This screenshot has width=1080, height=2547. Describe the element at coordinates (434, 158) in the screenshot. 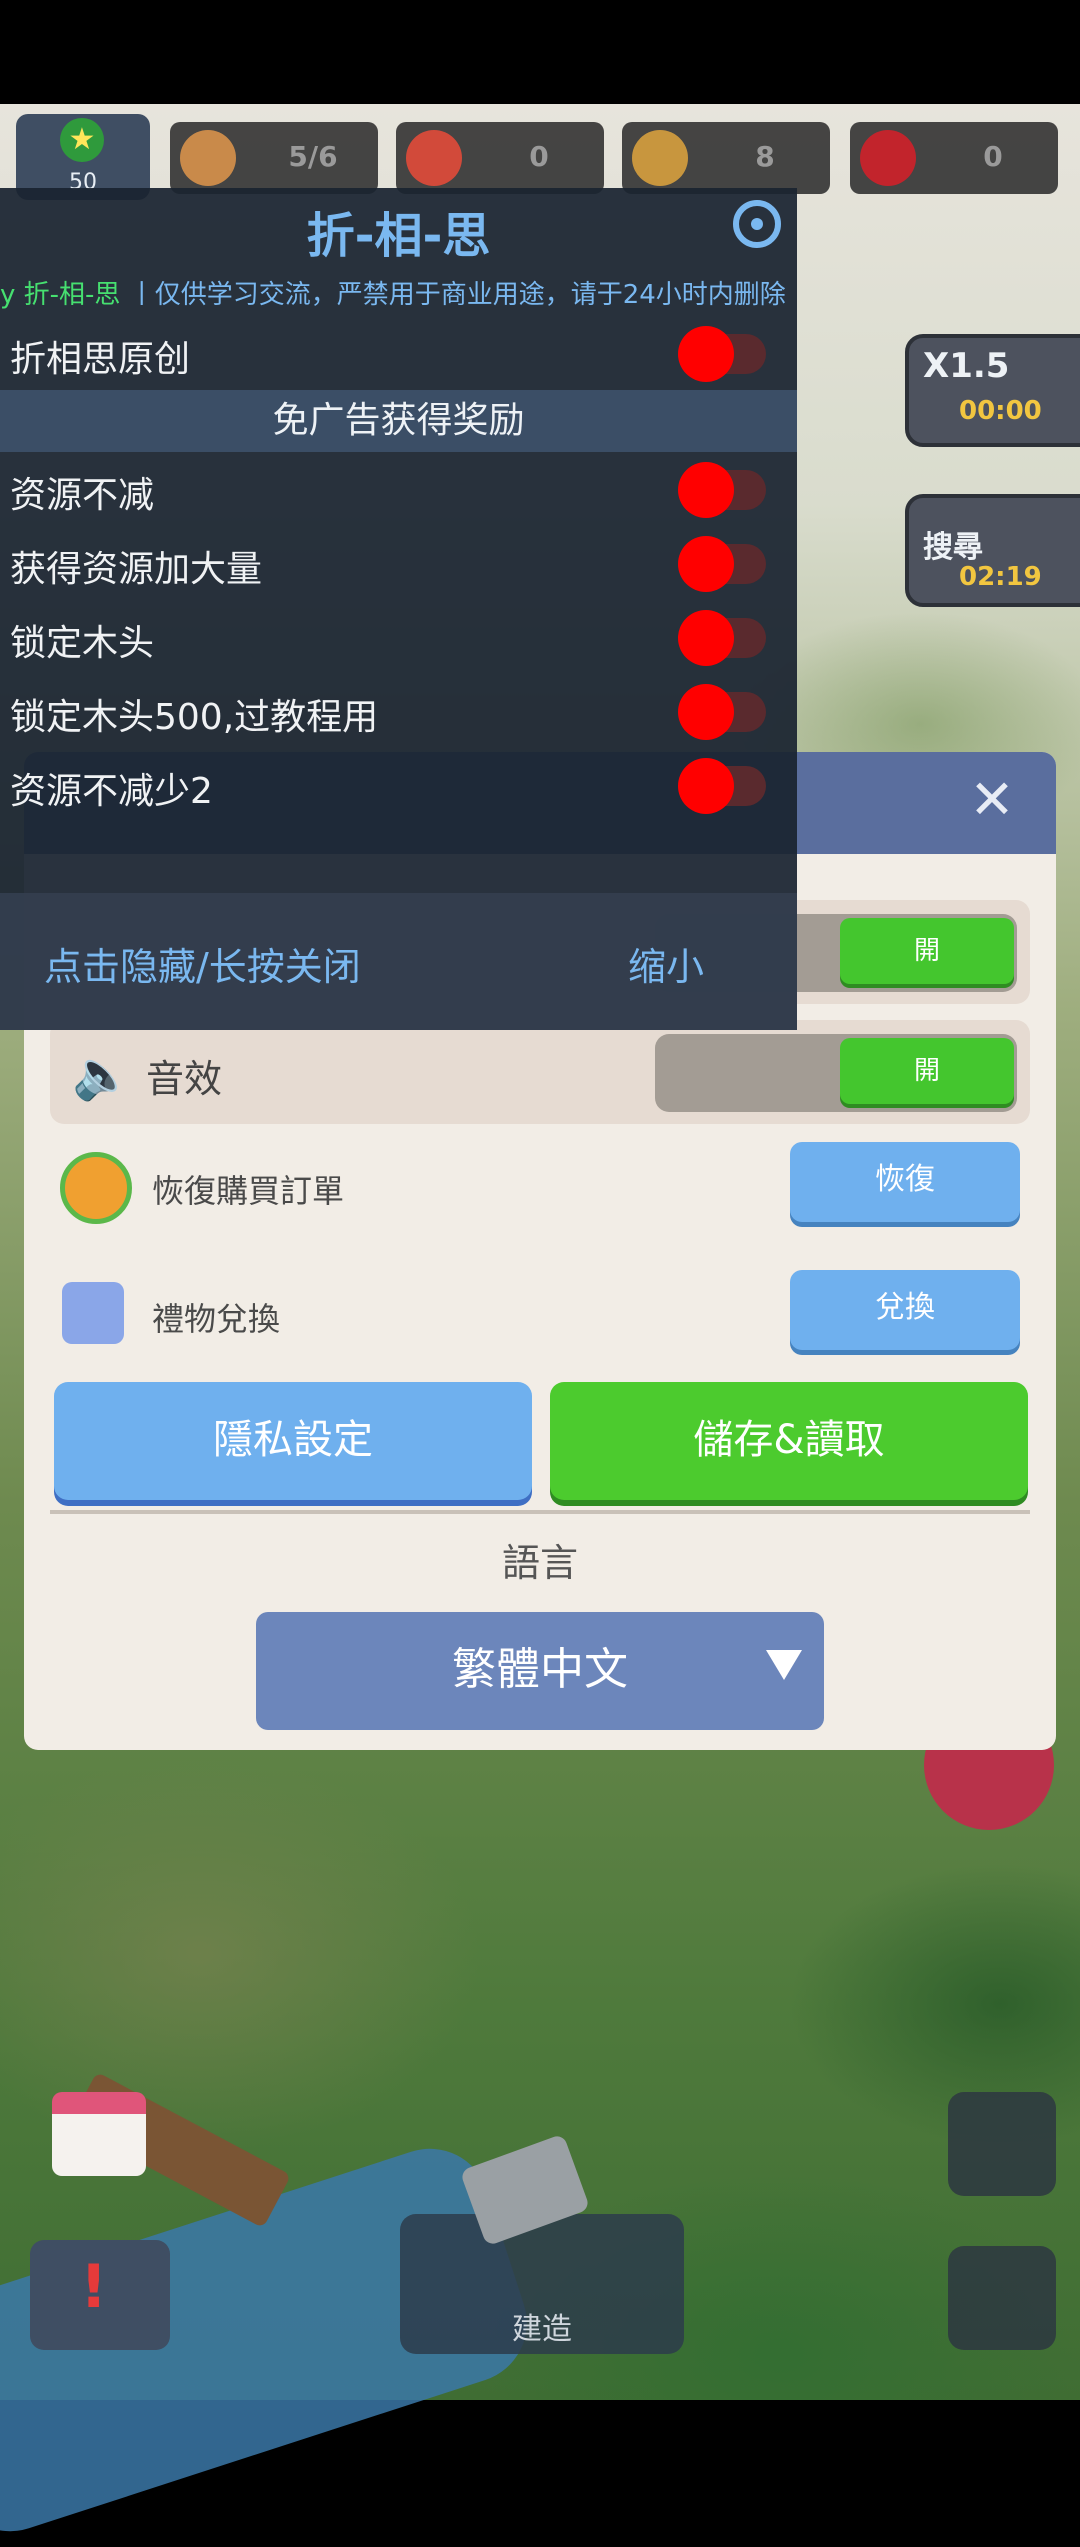

I see `meat-icon` at that location.